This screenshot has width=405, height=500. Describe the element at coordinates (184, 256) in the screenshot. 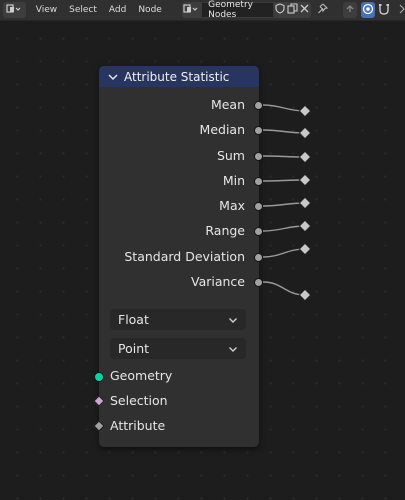

I see `output-label-standard-deviation: Standard Deviation` at that location.